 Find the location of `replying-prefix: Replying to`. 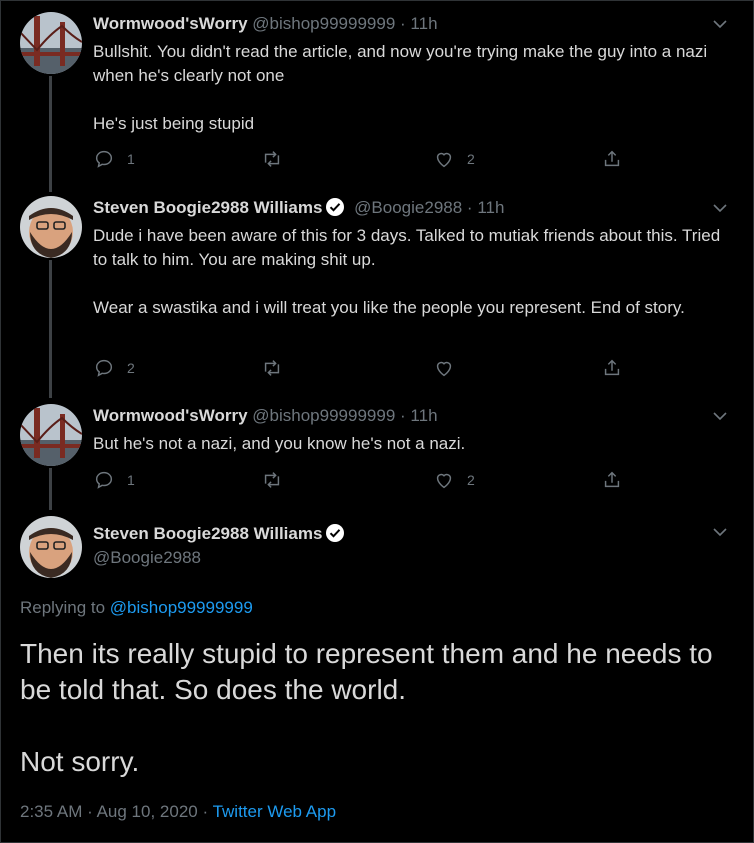

replying-prefix: Replying to is located at coordinates (63, 607).